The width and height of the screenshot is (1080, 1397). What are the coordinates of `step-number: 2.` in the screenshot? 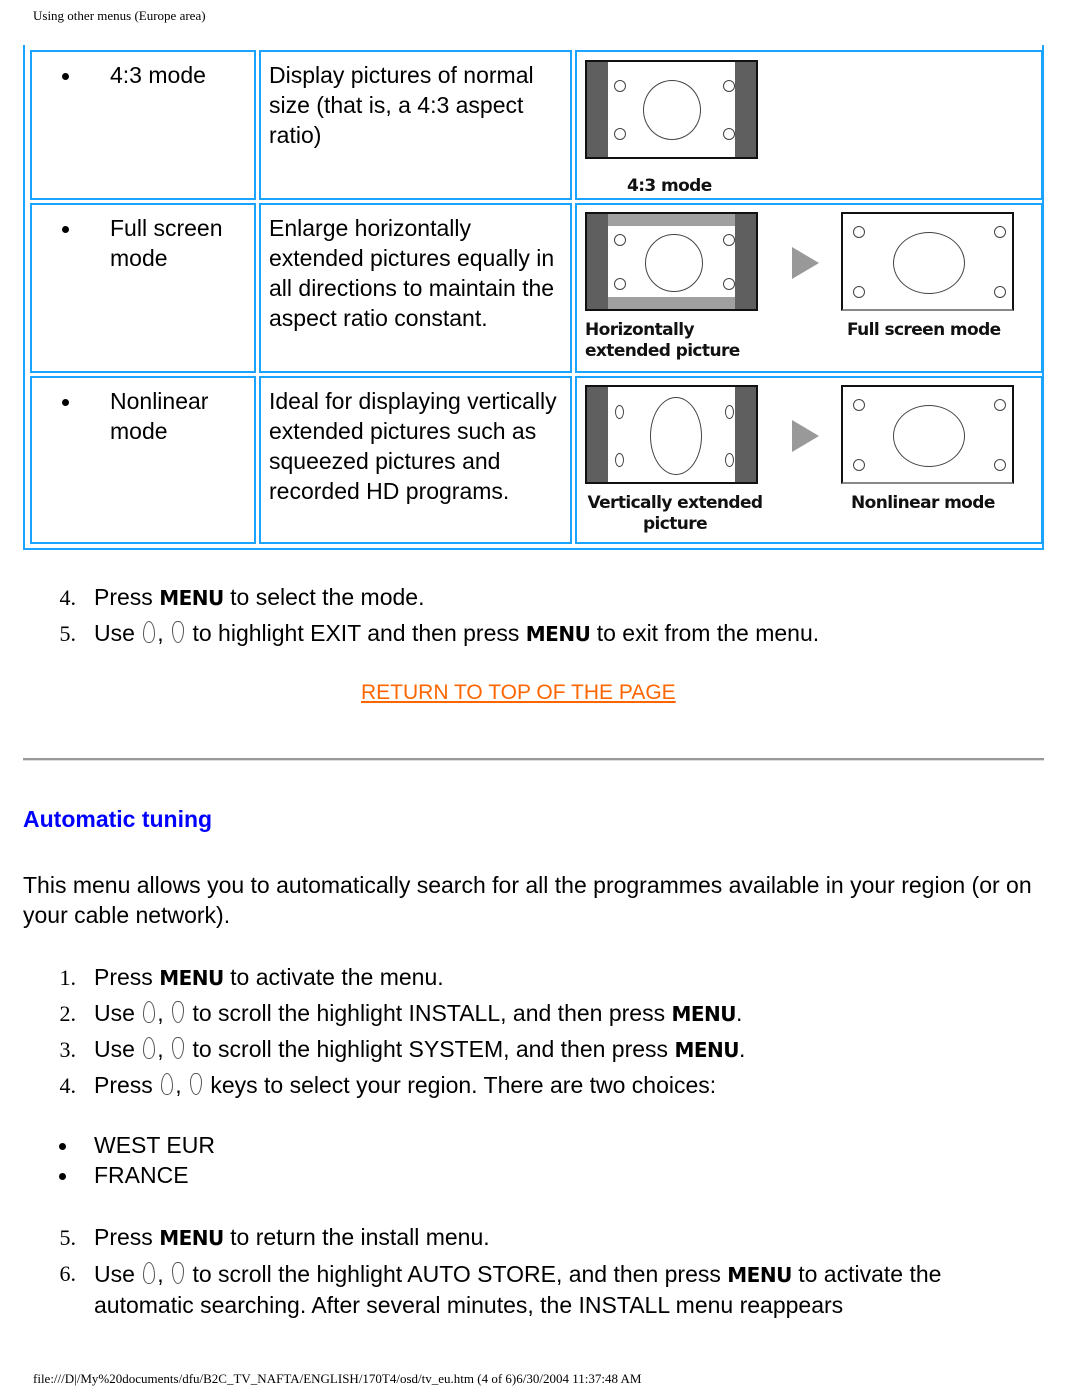 It's located at (68, 1013).